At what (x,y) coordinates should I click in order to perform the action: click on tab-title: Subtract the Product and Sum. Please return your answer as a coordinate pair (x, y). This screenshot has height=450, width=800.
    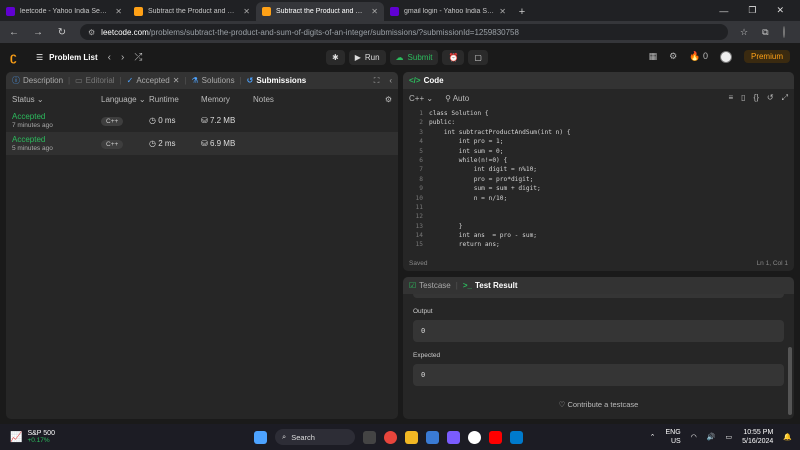
    Looking at the image, I should click on (193, 11).